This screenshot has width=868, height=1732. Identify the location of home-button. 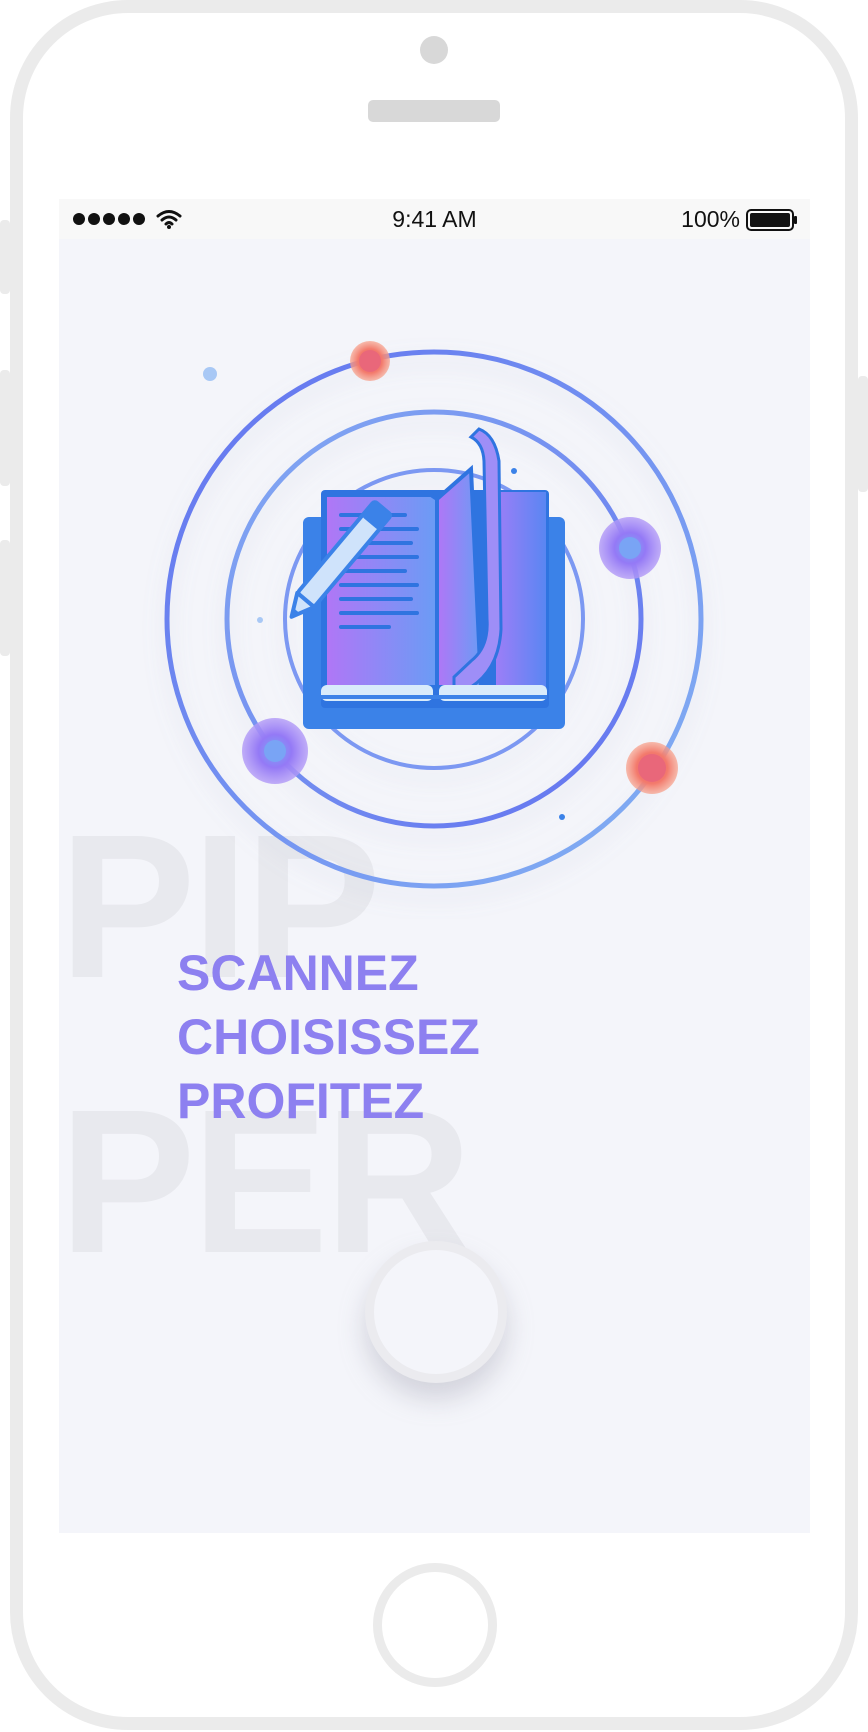
(435, 1625).